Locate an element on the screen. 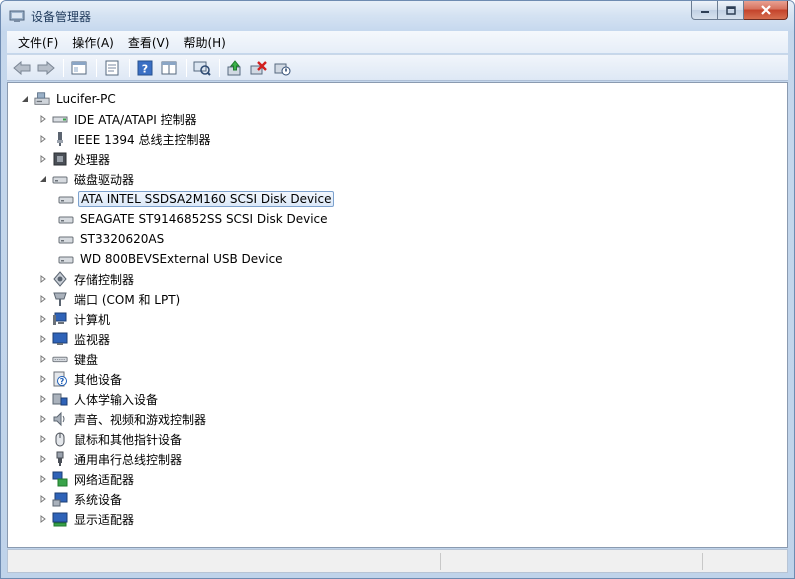 This screenshot has width=795, height=579. tree-category-processor: 处理器 is located at coordinates (75, 159).